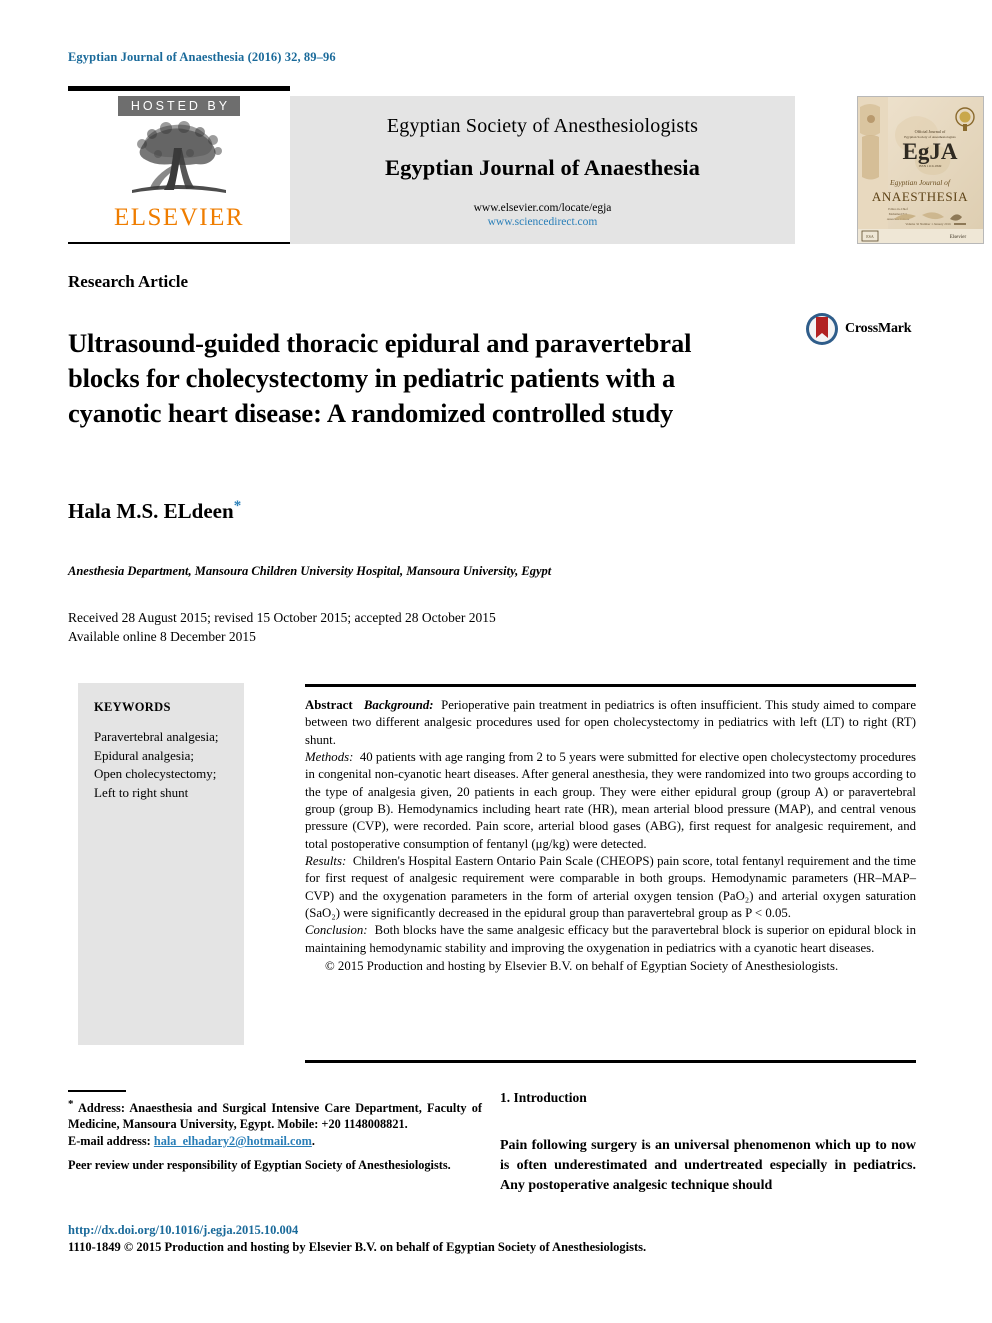 The width and height of the screenshot is (992, 1323). What do you see at coordinates (329, 756) in the screenshot?
I see `methods-label: Methods:` at bounding box center [329, 756].